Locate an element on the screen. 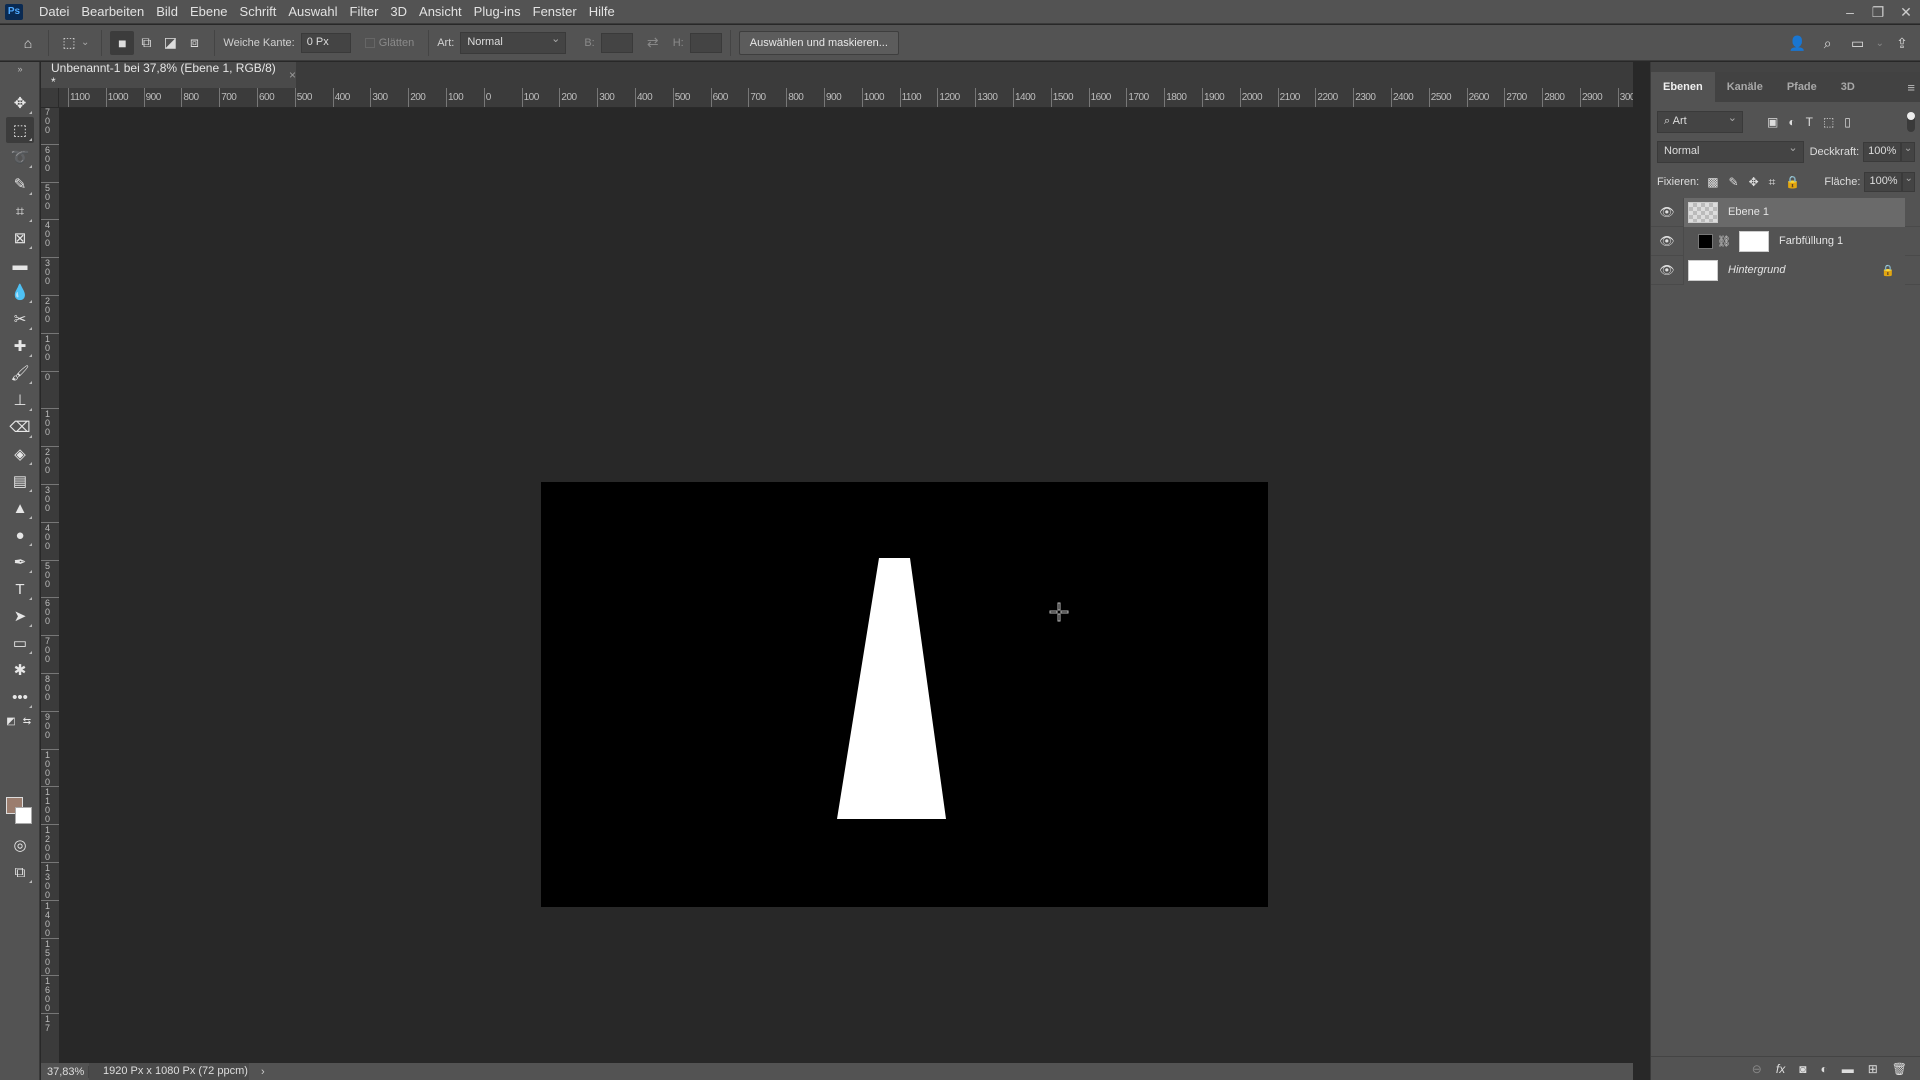 The image size is (1920, 1080). link-layers-icon: ⊖ is located at coordinates (1757, 1069).